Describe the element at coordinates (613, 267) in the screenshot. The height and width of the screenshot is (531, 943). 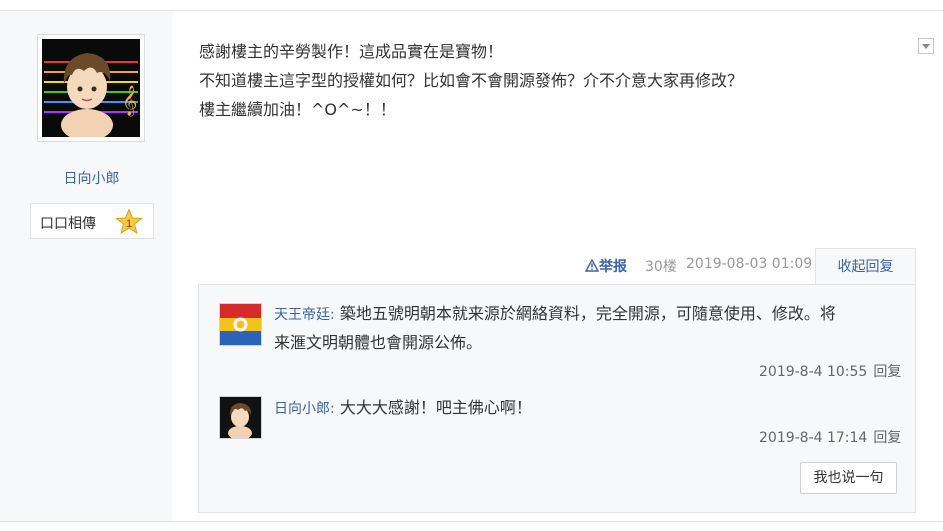
I see `report-label: 举报` at that location.